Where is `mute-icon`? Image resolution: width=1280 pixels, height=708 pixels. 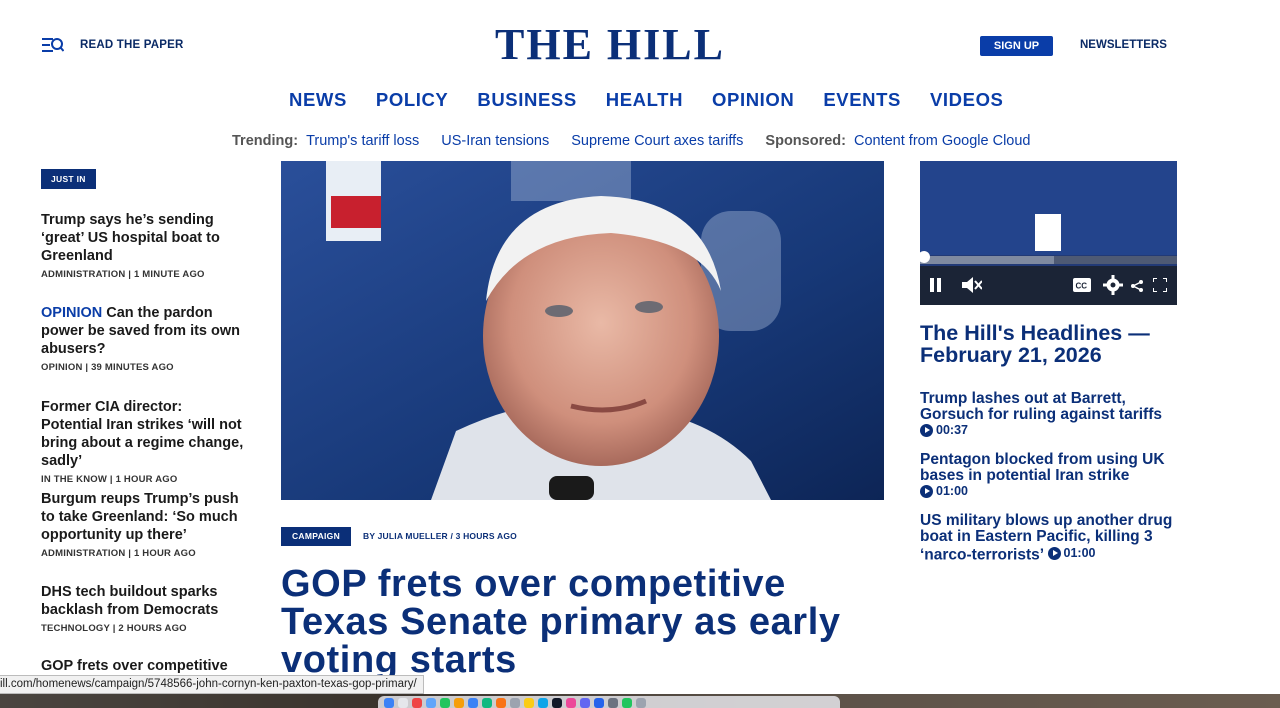
mute-icon is located at coordinates (972, 287).